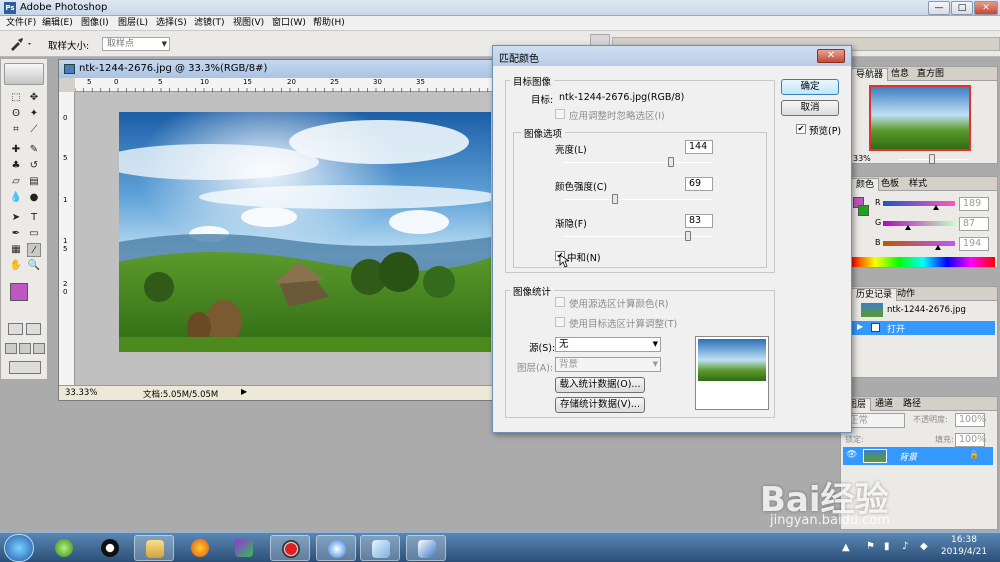 The width and height of the screenshot is (1000, 562). I want to click on luminance-slider-thumb, so click(671, 162).